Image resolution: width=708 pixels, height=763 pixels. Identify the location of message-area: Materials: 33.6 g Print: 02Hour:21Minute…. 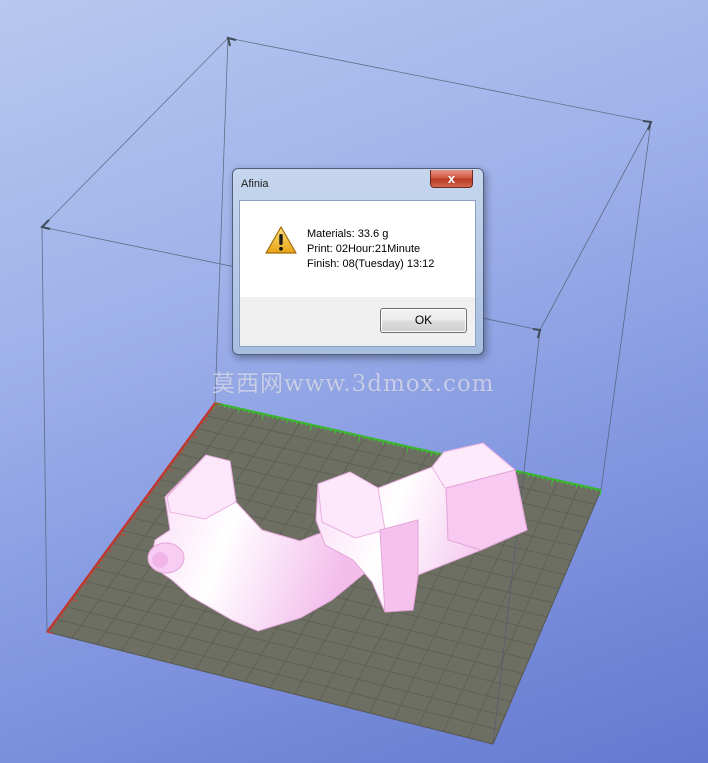
(357, 249).